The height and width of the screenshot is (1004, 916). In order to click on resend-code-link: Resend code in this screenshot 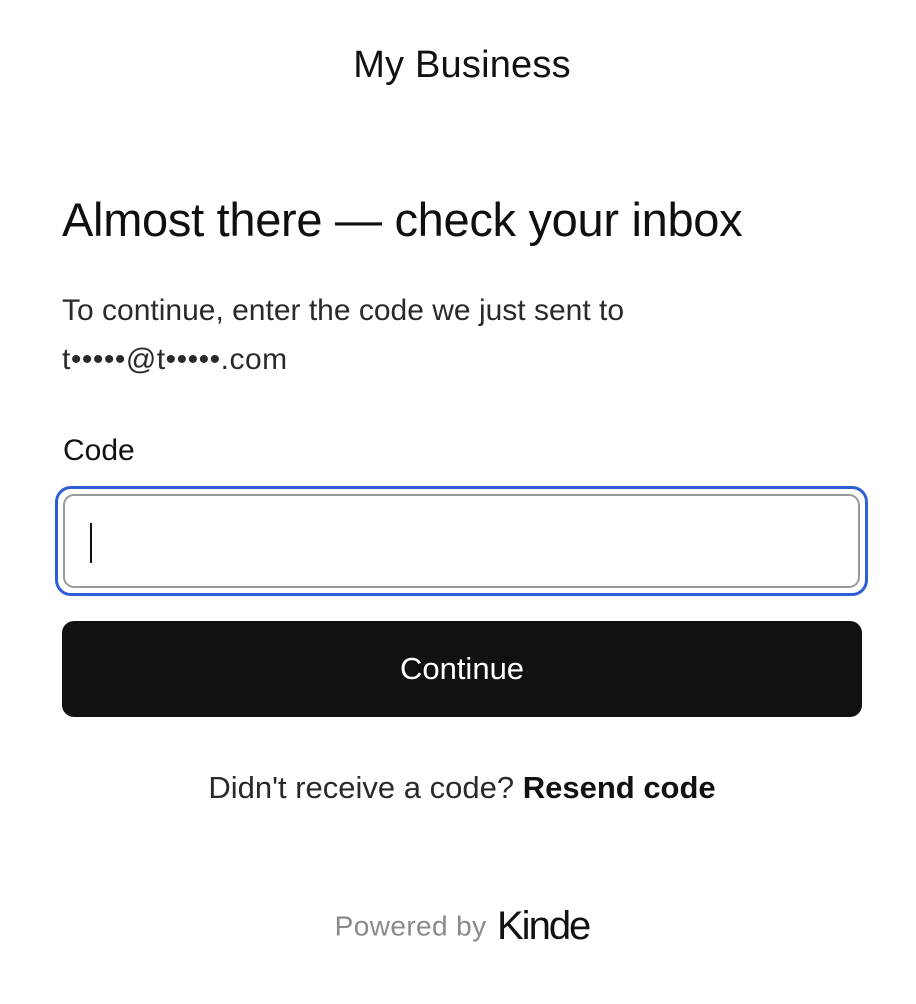, I will do `click(619, 787)`.